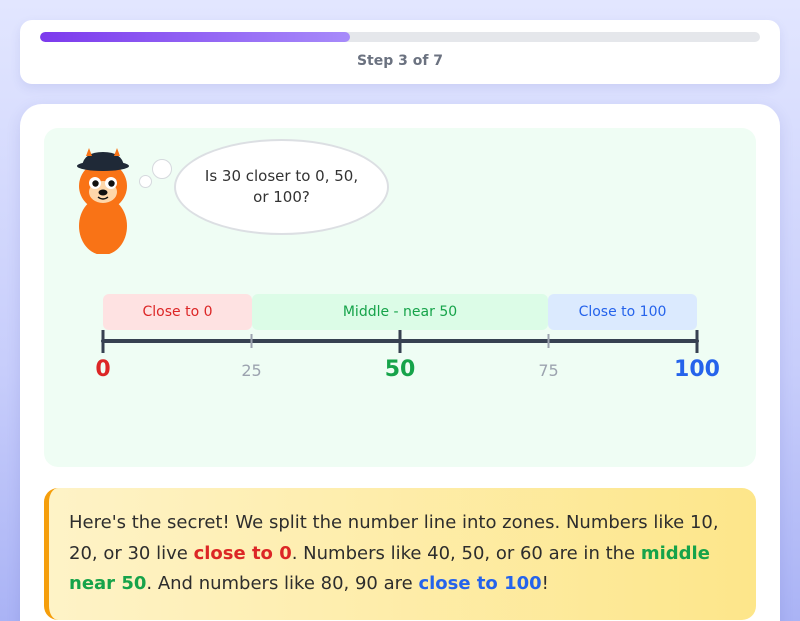 This screenshot has height=621, width=800. What do you see at coordinates (242, 553) in the screenshot?
I see `highlight-close-to-0: close to 0` at bounding box center [242, 553].